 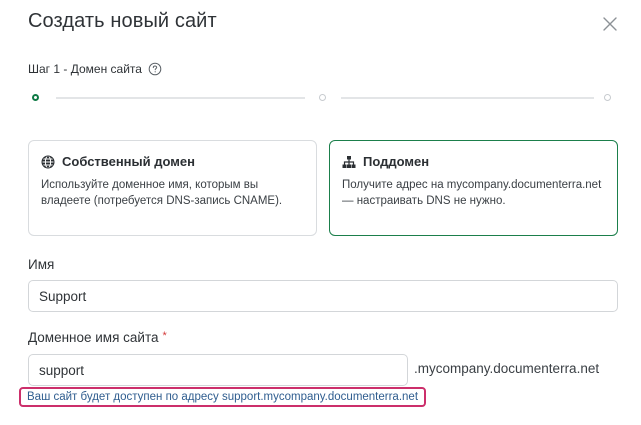 I want to click on stepper, so click(x=324, y=98).